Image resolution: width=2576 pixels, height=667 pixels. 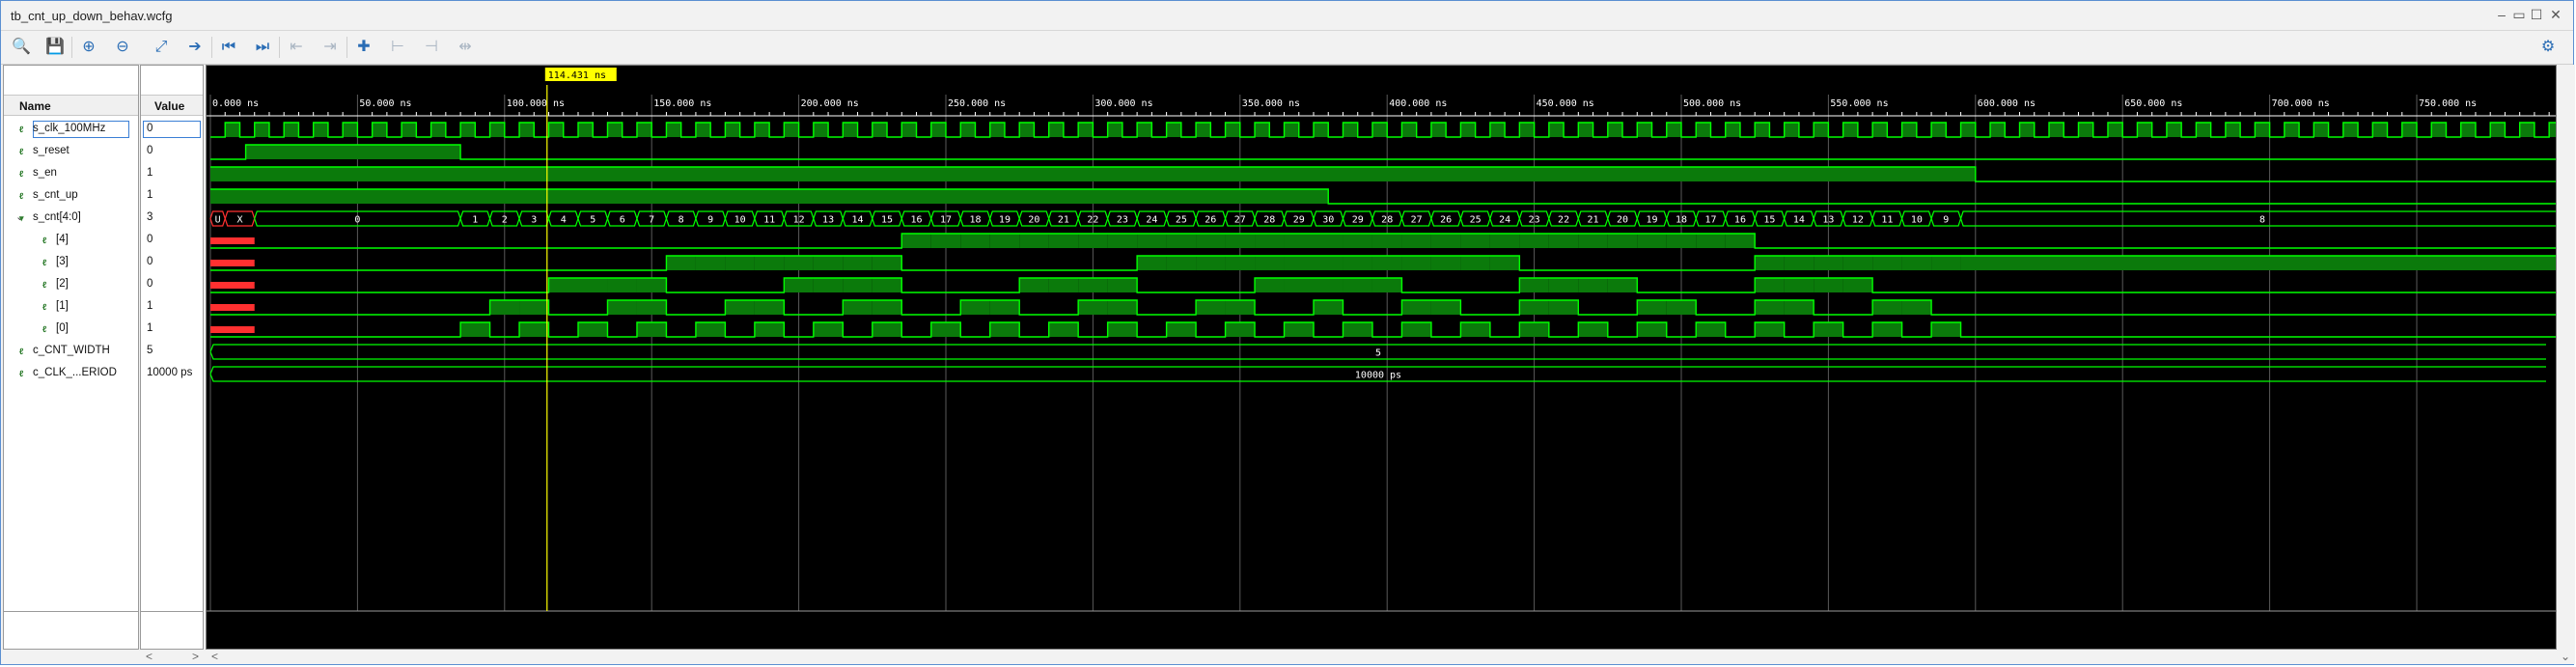 What do you see at coordinates (71, 285) in the screenshot?
I see `signal-row: ℓ [2]` at bounding box center [71, 285].